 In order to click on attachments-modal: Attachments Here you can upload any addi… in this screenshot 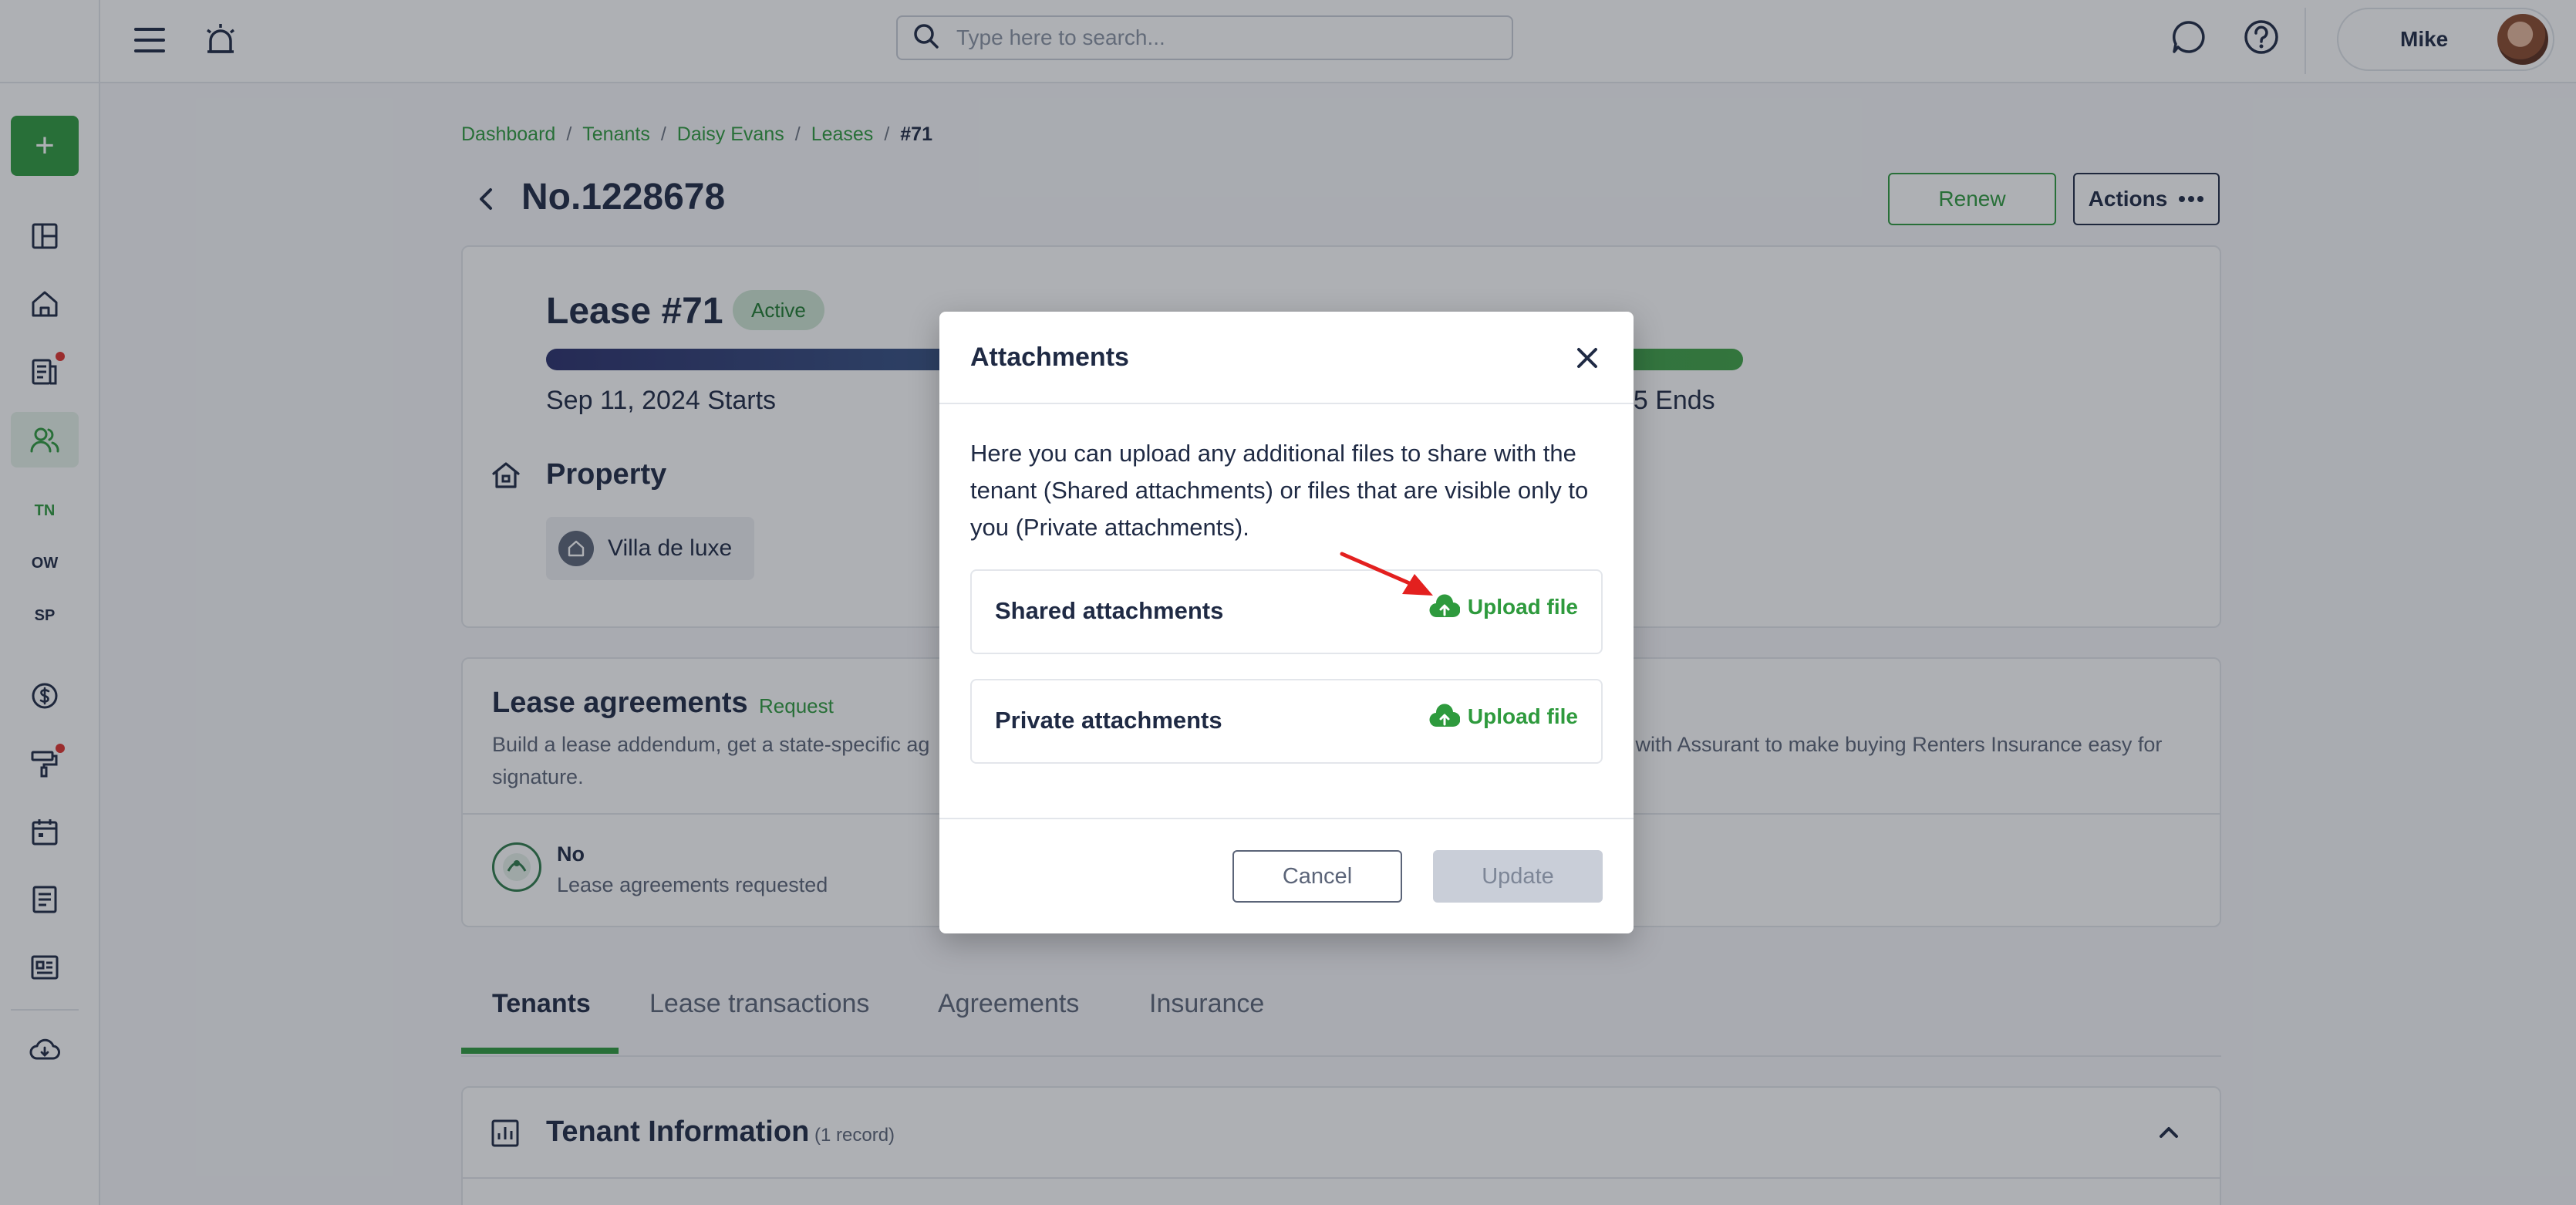, I will do `click(1286, 622)`.